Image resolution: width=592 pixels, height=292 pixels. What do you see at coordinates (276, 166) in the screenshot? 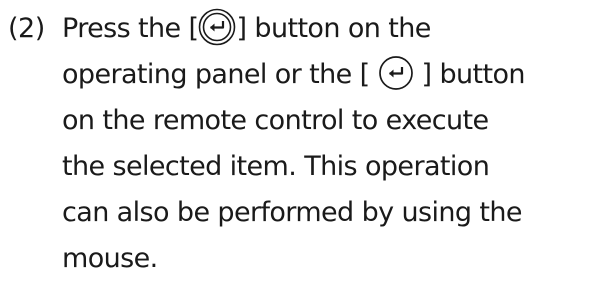
I see `text-line-4: the selected item. This operation` at bounding box center [276, 166].